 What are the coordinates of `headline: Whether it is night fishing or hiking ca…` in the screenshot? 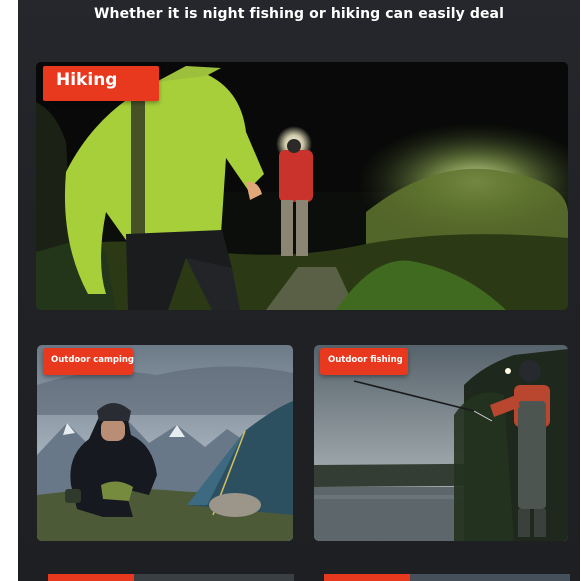 It's located at (299, 14).